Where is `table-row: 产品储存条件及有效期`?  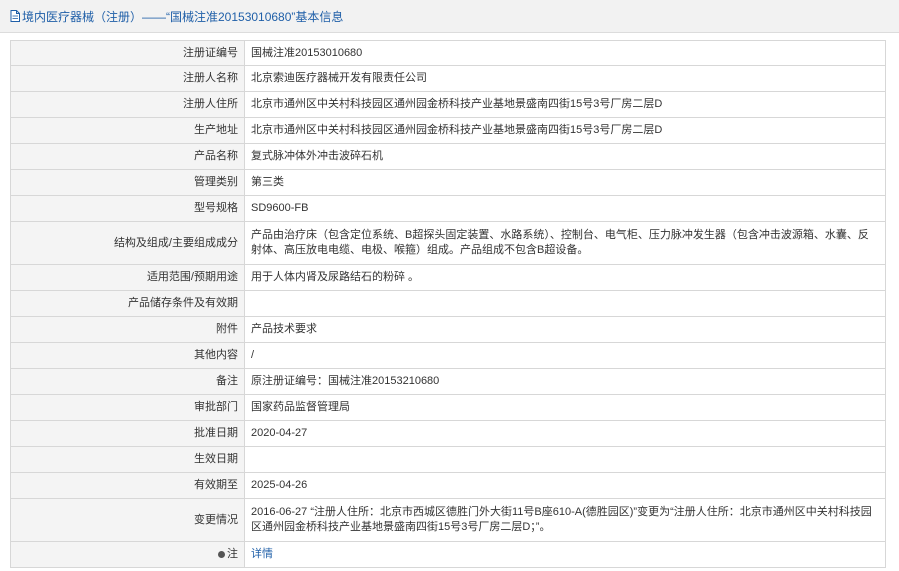 table-row: 产品储存条件及有效期 is located at coordinates (448, 303).